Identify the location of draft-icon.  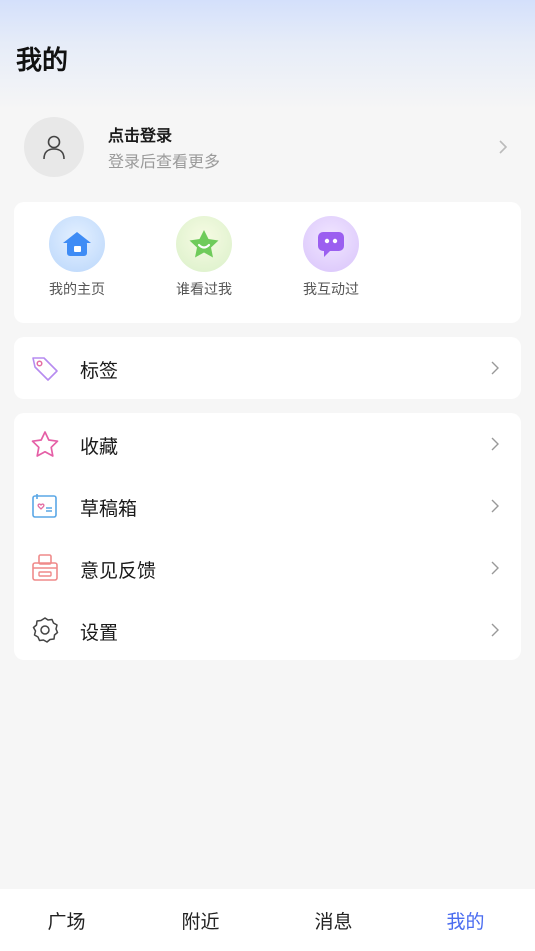
(45, 506).